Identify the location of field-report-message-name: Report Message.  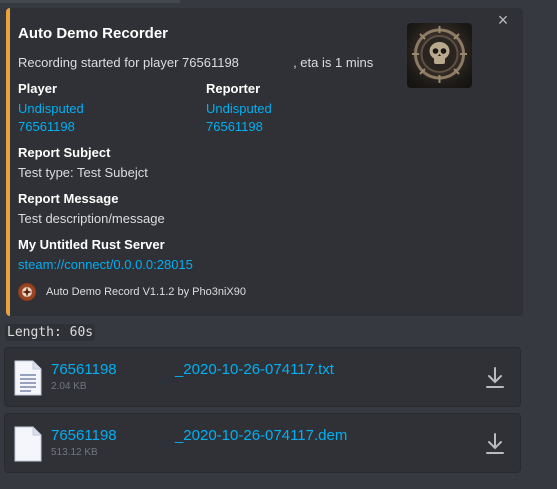
(68, 198).